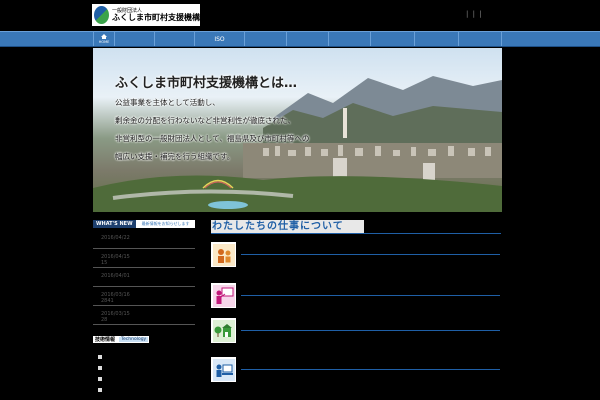 The width and height of the screenshot is (600, 400). I want to click on news-item: 2016/04/01, so click(144, 277).